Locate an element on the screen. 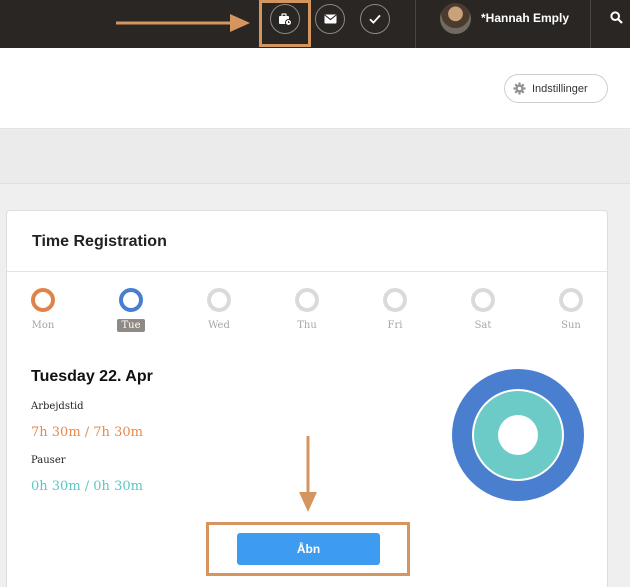 The height and width of the screenshot is (587, 630). time-donut-chart is located at coordinates (518, 435).